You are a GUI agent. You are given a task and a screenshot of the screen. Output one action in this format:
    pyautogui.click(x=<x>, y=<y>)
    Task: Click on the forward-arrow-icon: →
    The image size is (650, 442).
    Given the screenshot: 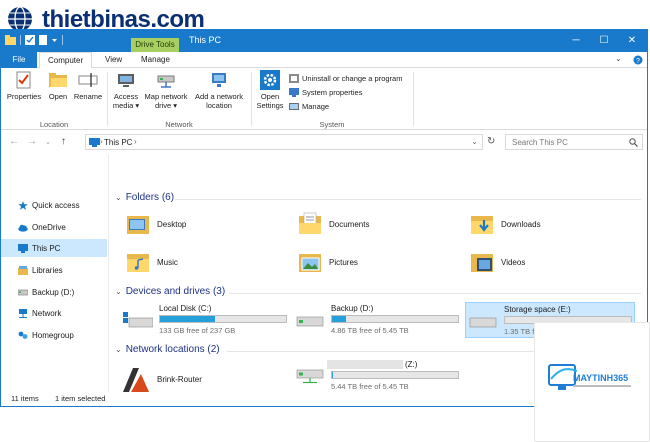 What is the action you would take?
    pyautogui.click(x=32, y=141)
    